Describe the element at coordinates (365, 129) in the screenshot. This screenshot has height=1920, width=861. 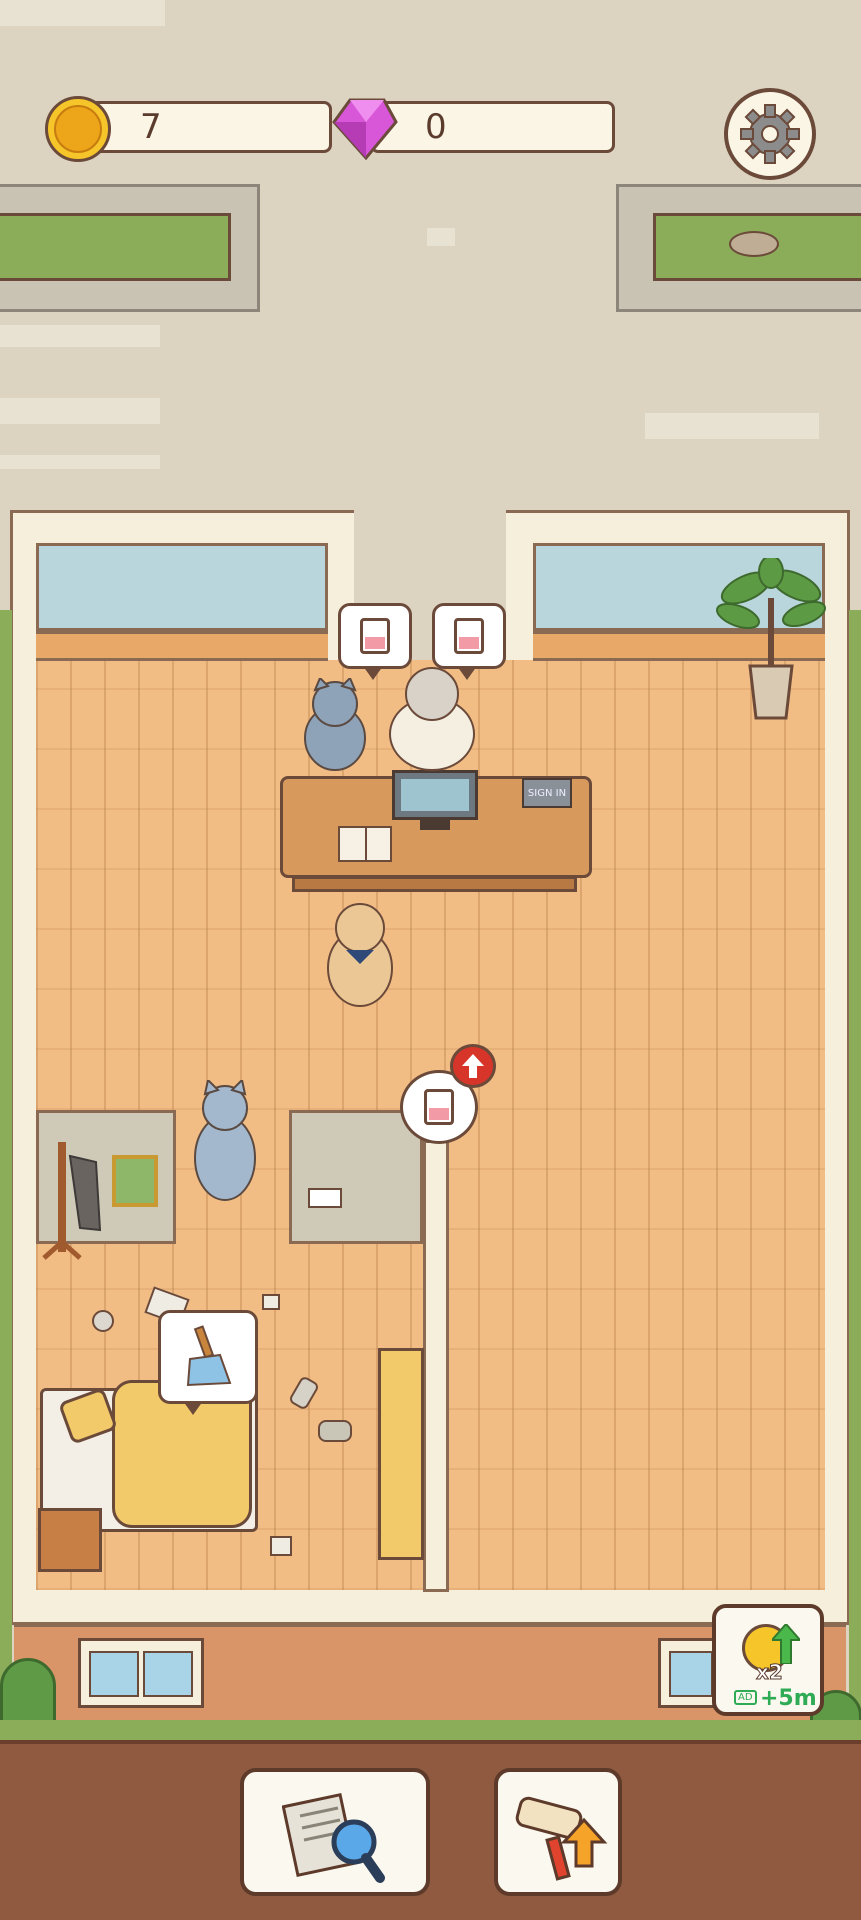
I see `gem-icon` at that location.